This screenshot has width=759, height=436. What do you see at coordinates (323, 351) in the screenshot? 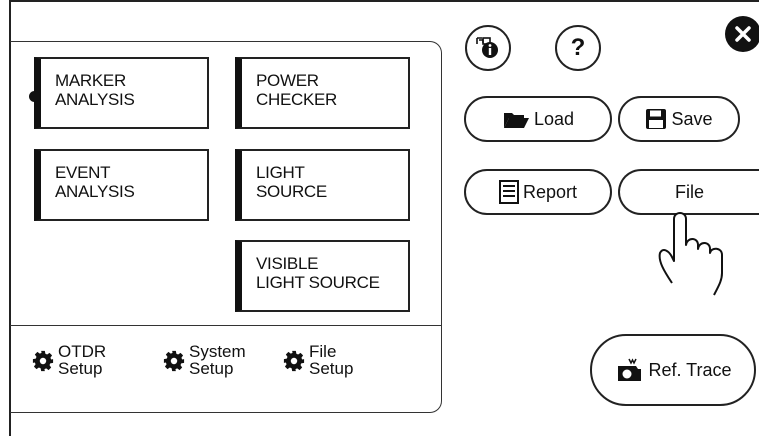
I see `file-setup-label-1: File` at bounding box center [323, 351].